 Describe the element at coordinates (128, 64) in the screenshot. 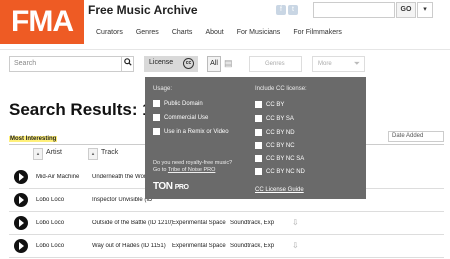

I see `search-icon` at that location.